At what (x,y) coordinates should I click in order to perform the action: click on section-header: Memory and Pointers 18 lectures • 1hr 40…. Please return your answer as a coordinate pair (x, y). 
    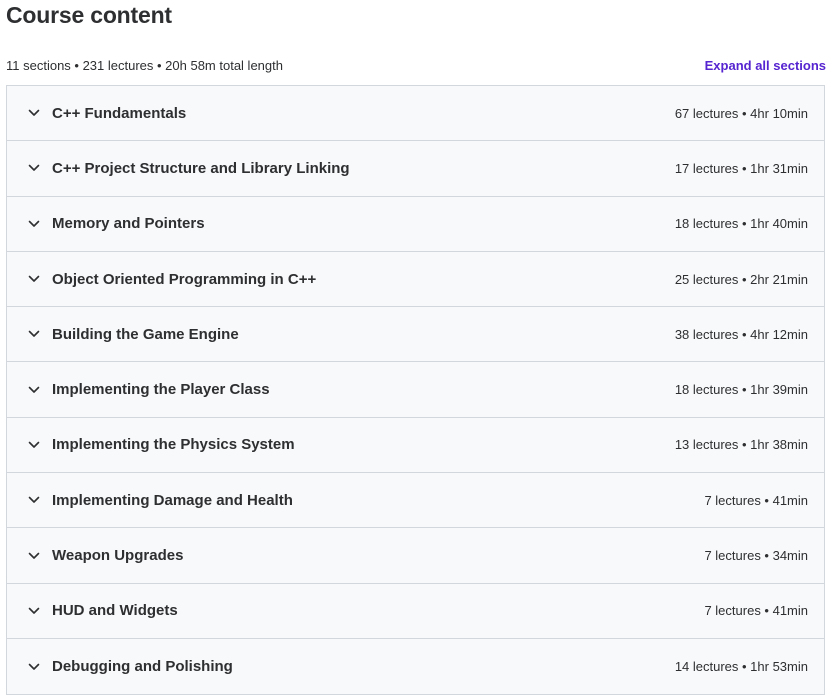
    Looking at the image, I should click on (415, 224).